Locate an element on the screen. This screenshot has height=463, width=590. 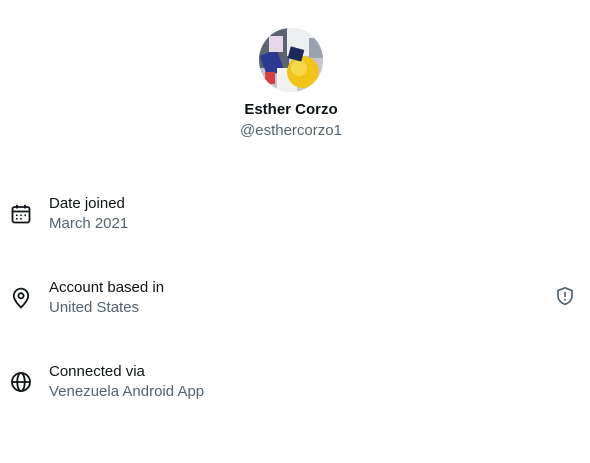
detail-label: Account based in is located at coordinates (107, 287).